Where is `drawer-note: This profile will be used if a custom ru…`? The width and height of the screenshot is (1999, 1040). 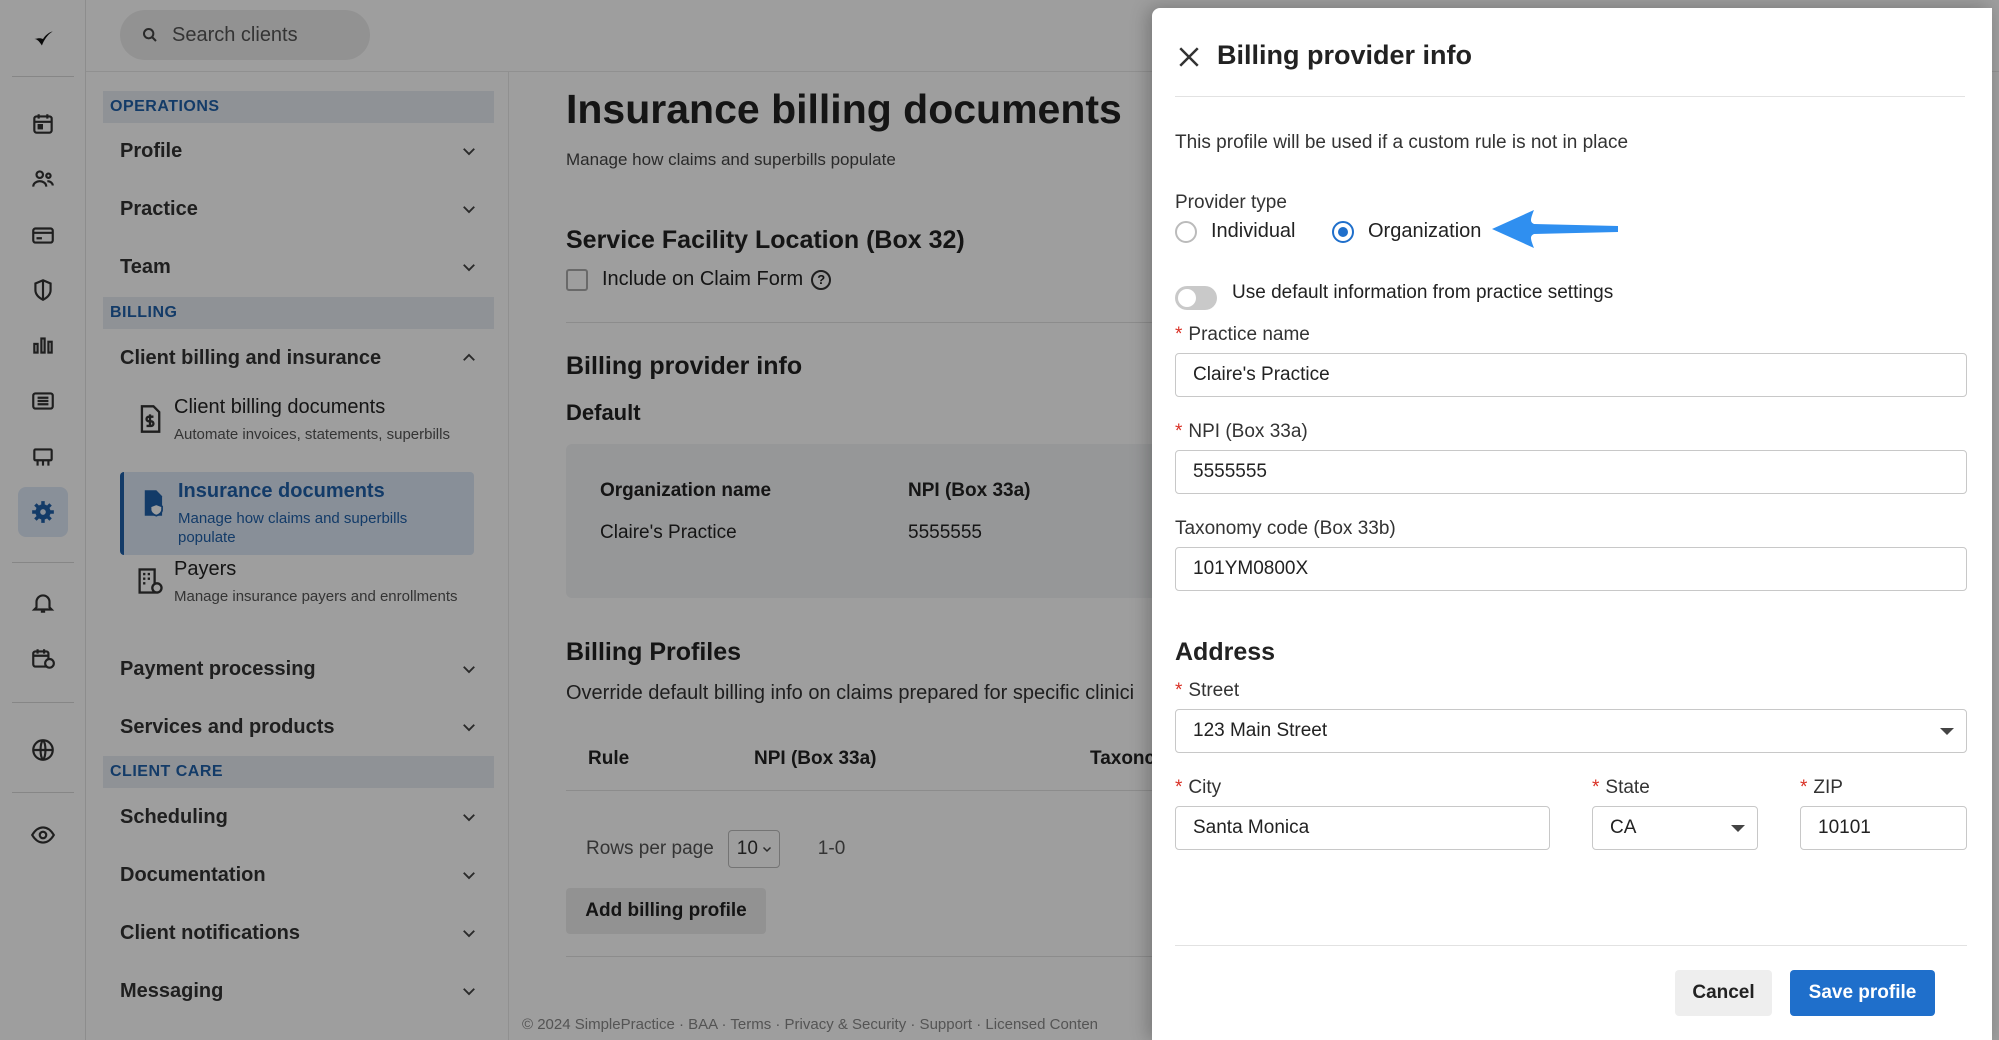
drawer-note: This profile will be used if a custom ru… is located at coordinates (1402, 142).